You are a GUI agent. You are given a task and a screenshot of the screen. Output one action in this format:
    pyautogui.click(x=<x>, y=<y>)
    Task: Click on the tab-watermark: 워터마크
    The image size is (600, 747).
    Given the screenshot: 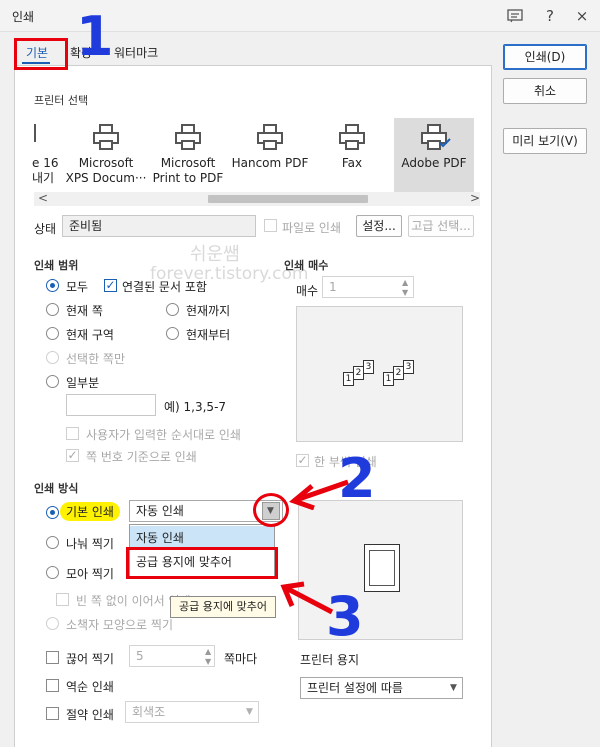 What is the action you would take?
    pyautogui.click(x=136, y=52)
    